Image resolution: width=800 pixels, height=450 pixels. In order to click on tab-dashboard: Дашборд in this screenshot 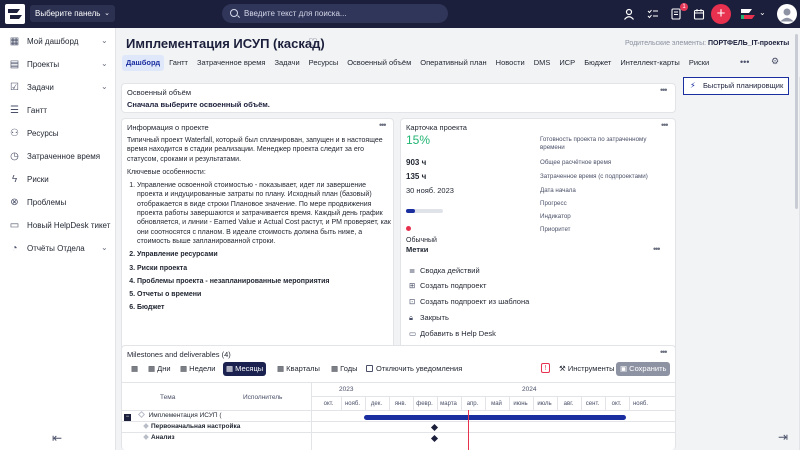, I will do `click(143, 63)`.